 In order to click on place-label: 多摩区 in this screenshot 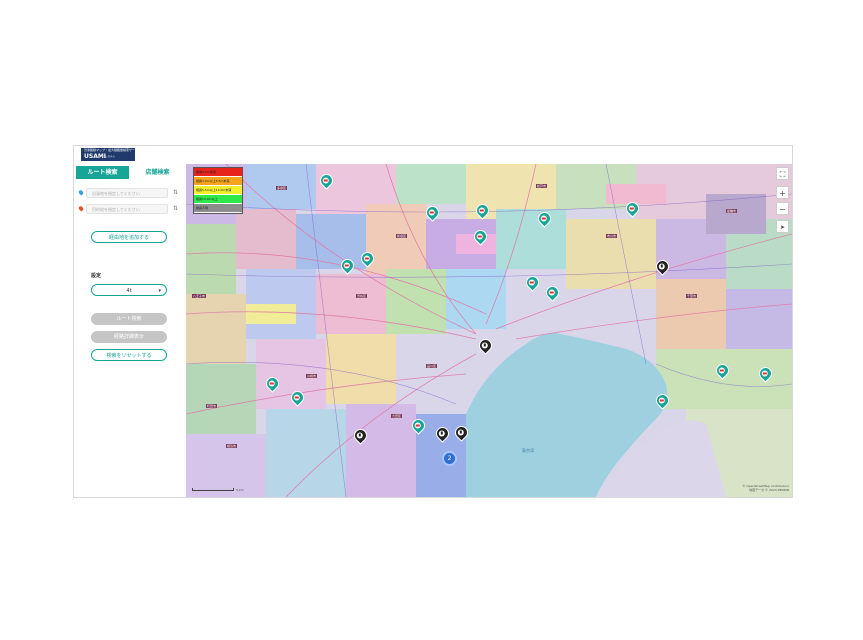, I will do `click(282, 188)`.